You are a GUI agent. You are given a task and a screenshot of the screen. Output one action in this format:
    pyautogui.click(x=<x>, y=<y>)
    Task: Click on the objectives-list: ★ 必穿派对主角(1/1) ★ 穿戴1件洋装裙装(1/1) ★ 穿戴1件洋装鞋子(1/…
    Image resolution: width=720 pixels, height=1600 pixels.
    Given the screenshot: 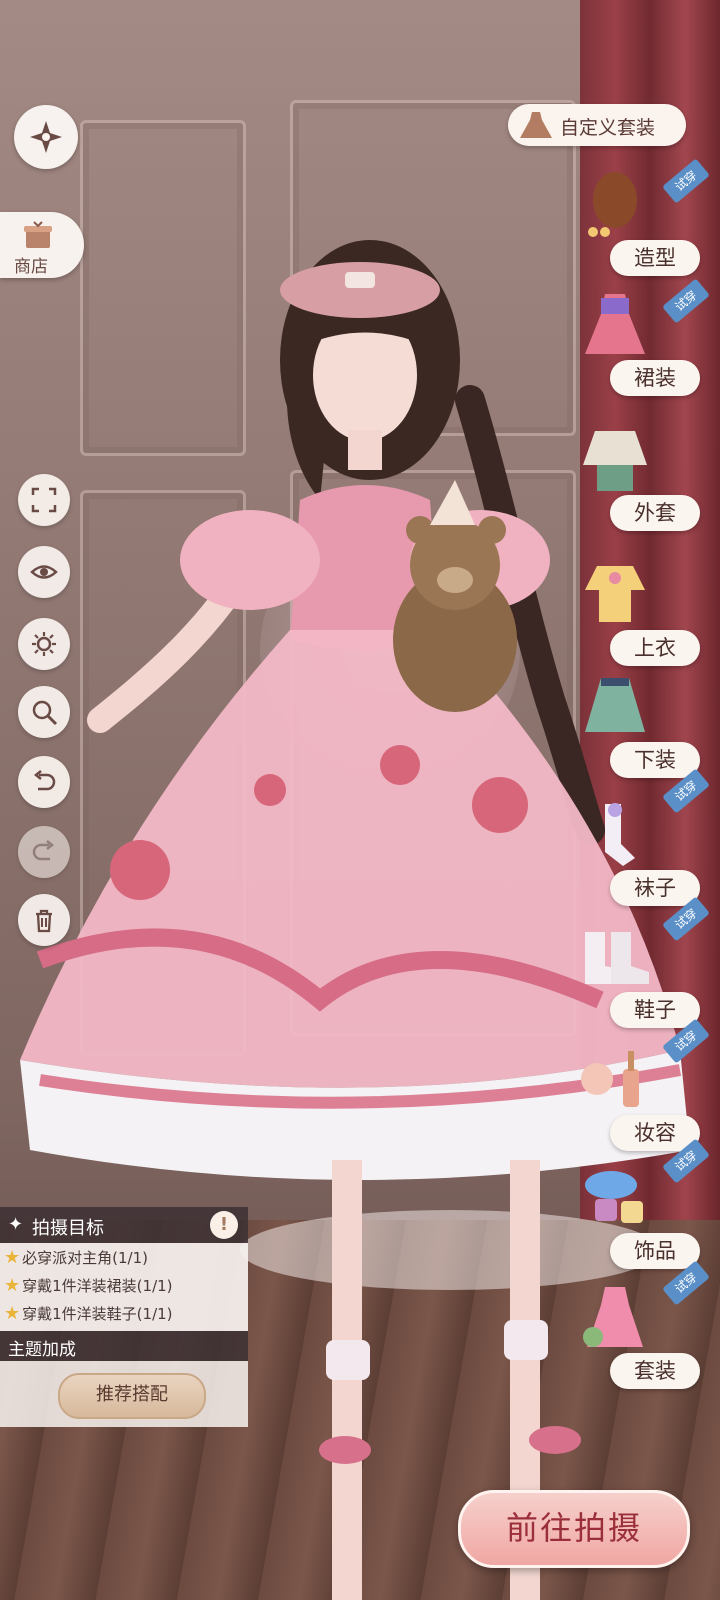 What is the action you would take?
    pyautogui.click(x=124, y=1287)
    